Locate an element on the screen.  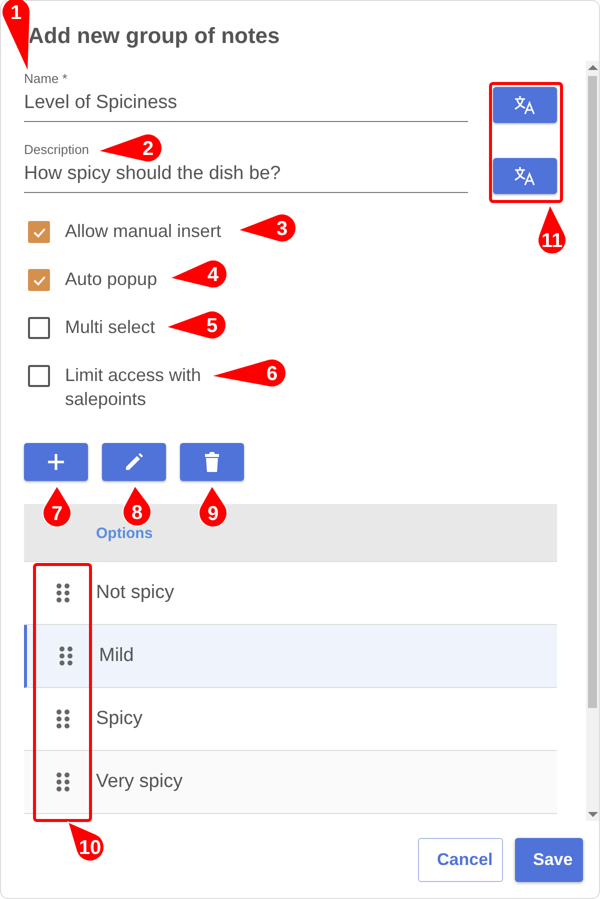
checkbox-label: Multi select is located at coordinates (110, 327).